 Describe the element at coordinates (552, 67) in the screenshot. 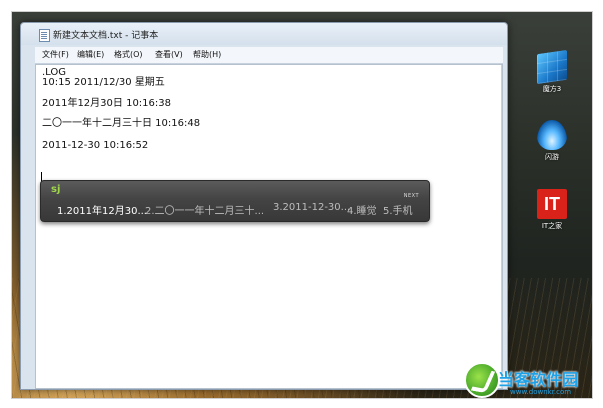

I see `magic-cube-icon` at that location.